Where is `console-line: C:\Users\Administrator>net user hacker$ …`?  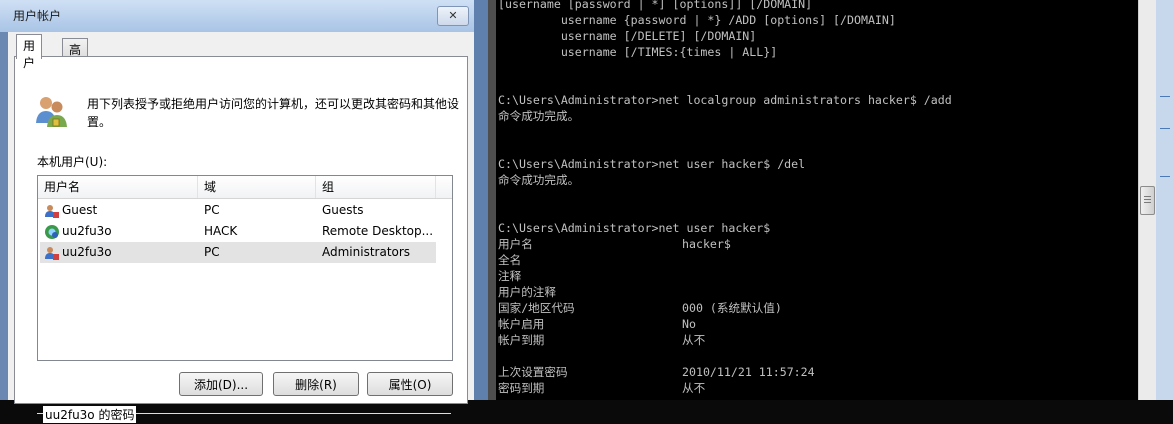
console-line: C:\Users\Administrator>net user hacker$ … is located at coordinates (652, 164).